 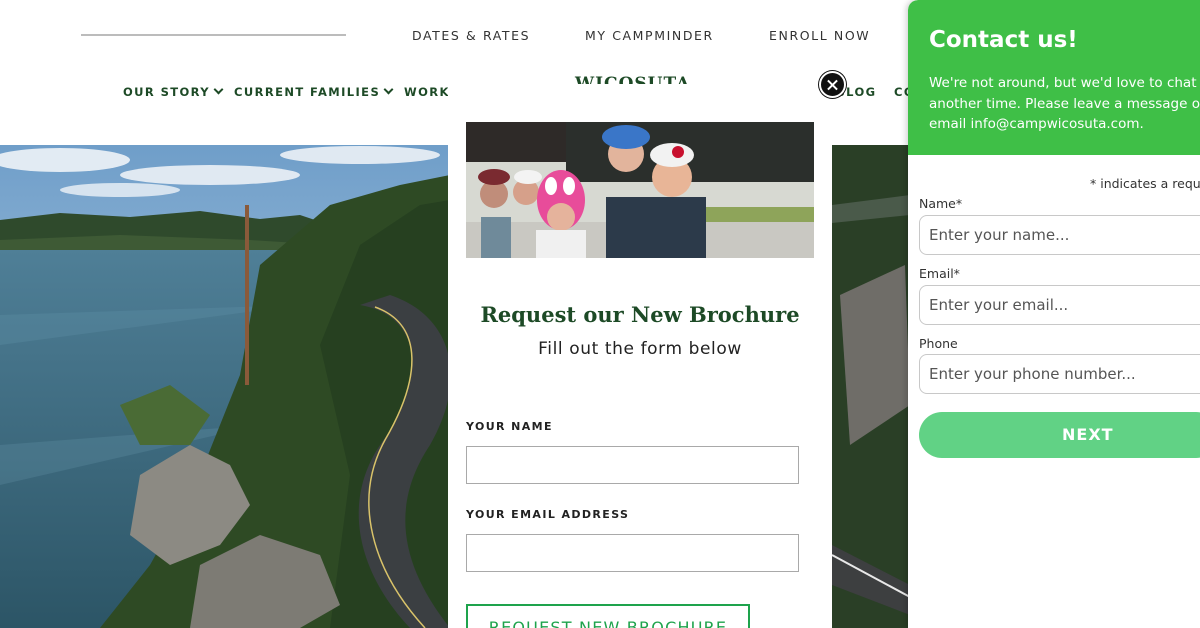 What do you see at coordinates (213, 35) in the screenshot?
I see `header-divider` at bounding box center [213, 35].